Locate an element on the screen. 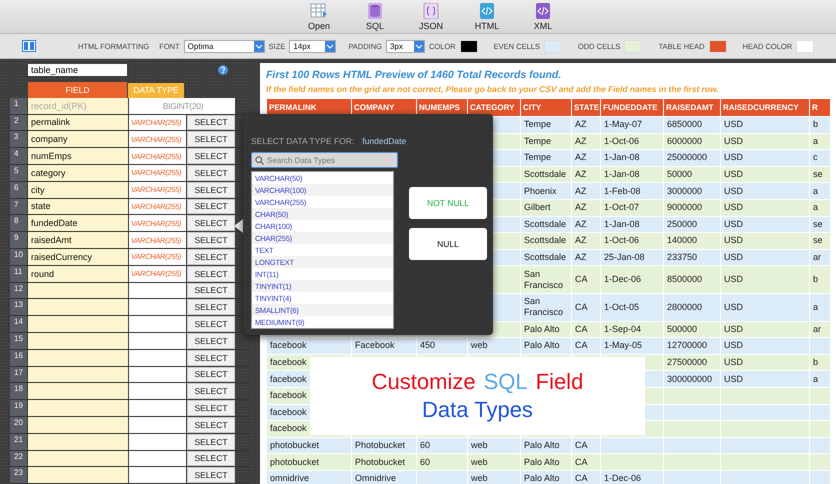  table-cell: facebook is located at coordinates (288, 395).